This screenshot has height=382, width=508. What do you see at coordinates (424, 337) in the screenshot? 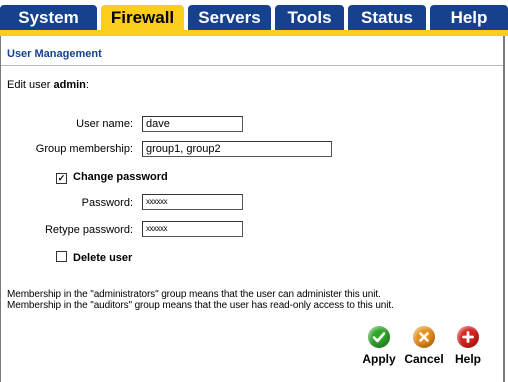
I see `cancel-x-icon` at bounding box center [424, 337].